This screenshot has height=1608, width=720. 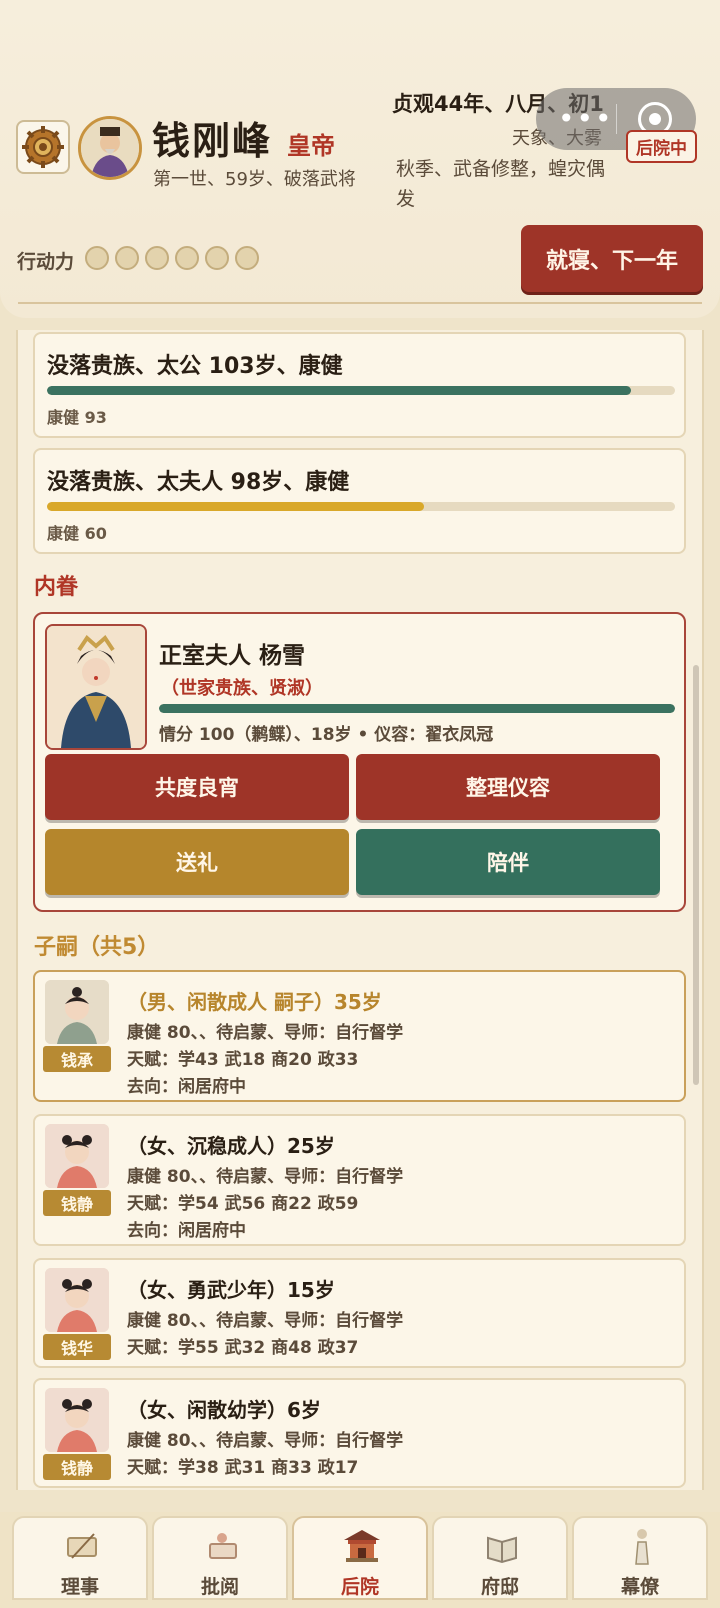 I want to click on spouse-portrait, so click(x=96, y=687).